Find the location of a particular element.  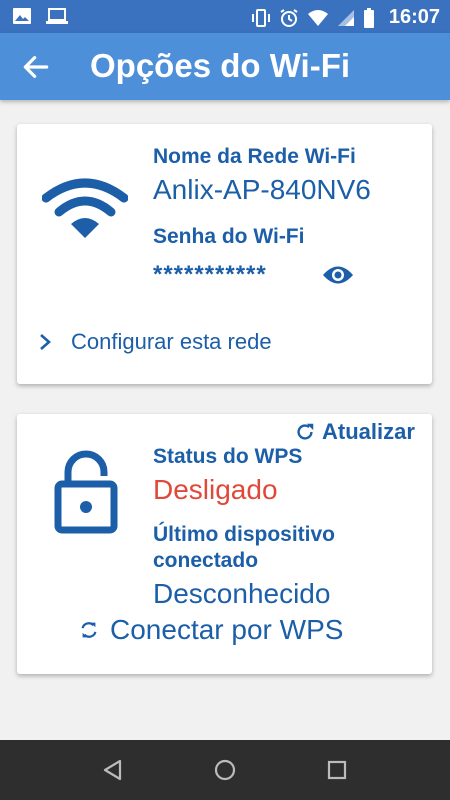

last-device-label: Último dispositivo is located at coordinates (244, 534).